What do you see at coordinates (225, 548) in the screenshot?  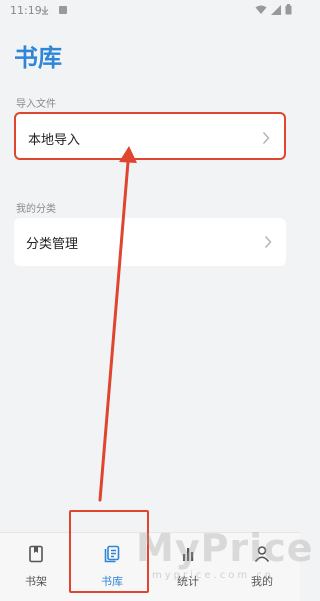 I see `watermark: MyPrice` at bounding box center [225, 548].